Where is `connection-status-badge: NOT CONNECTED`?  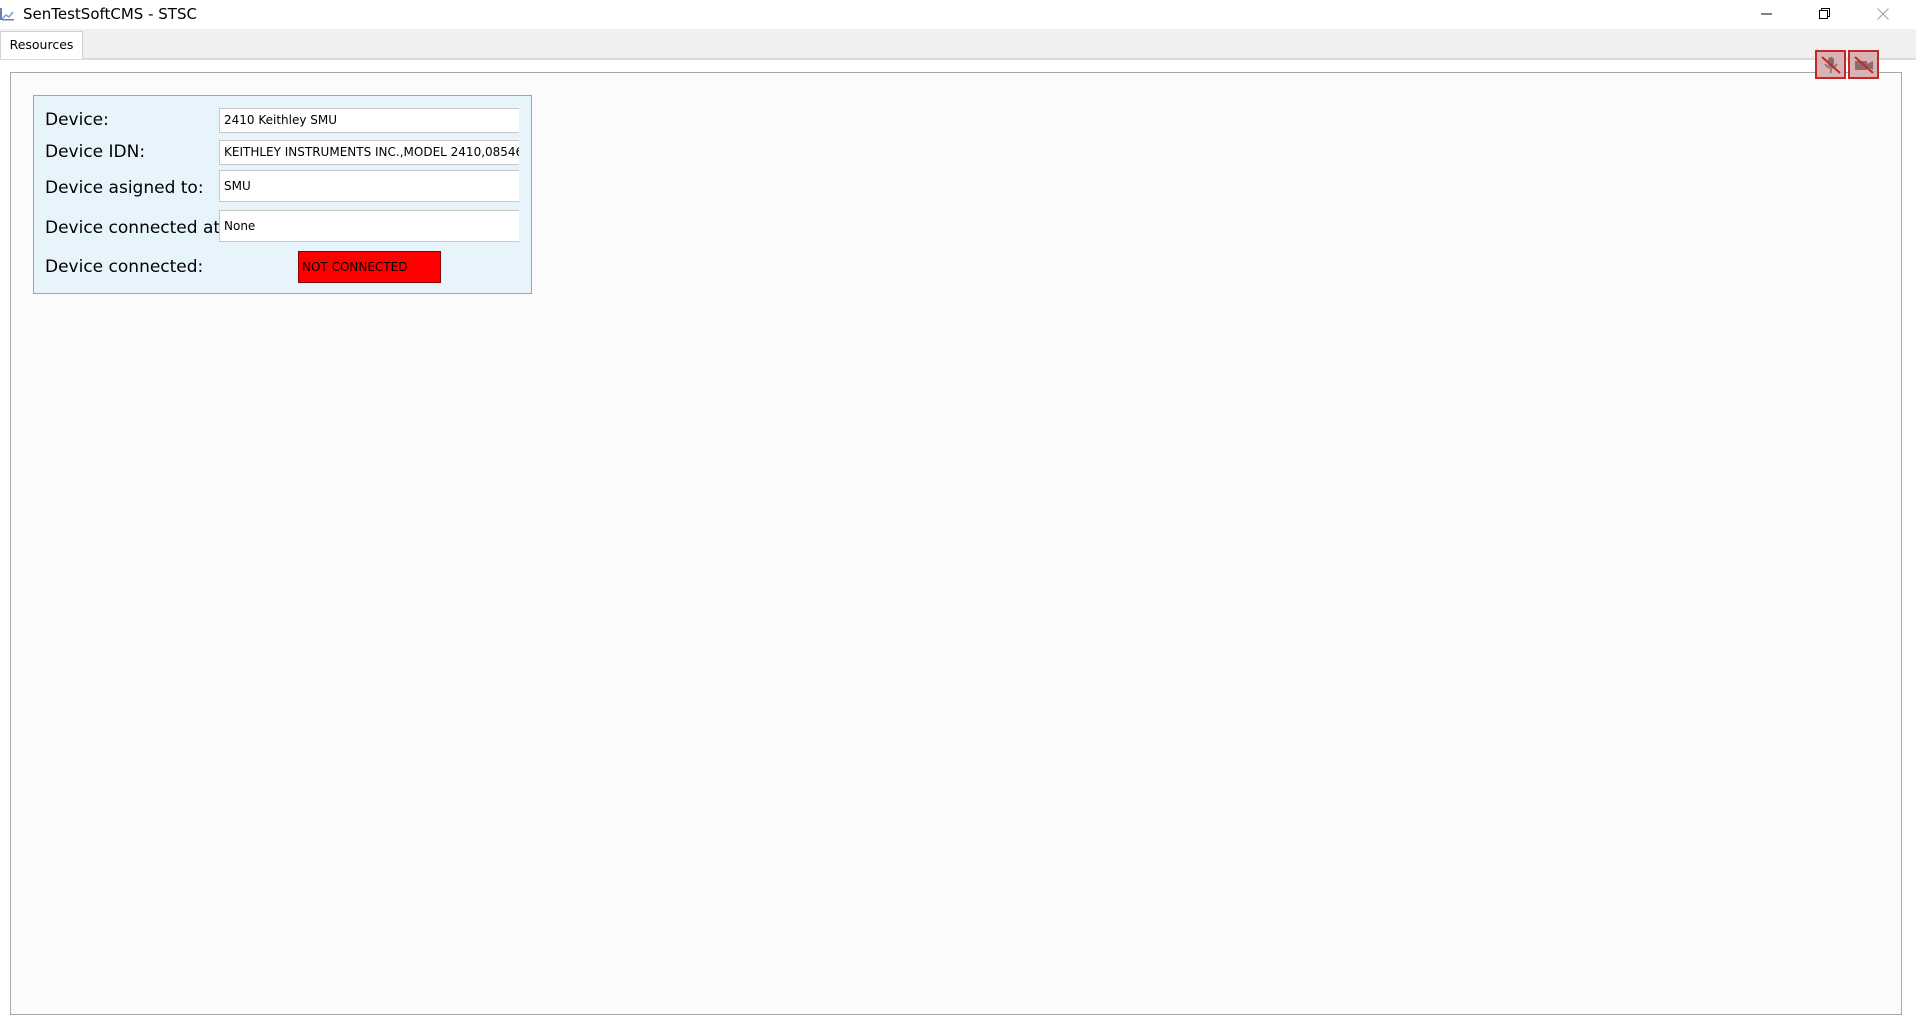 connection-status-badge: NOT CONNECTED is located at coordinates (369, 267).